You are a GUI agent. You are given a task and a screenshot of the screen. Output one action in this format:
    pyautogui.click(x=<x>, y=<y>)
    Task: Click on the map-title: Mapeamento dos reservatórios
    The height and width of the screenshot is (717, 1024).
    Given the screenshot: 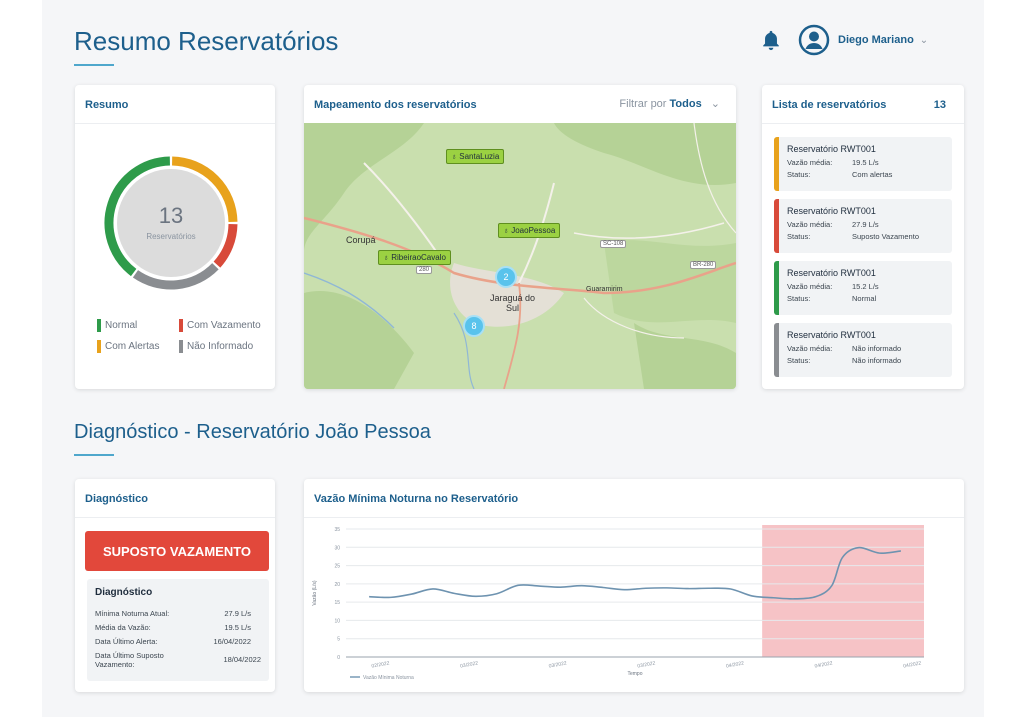 What is the action you would take?
    pyautogui.click(x=395, y=105)
    